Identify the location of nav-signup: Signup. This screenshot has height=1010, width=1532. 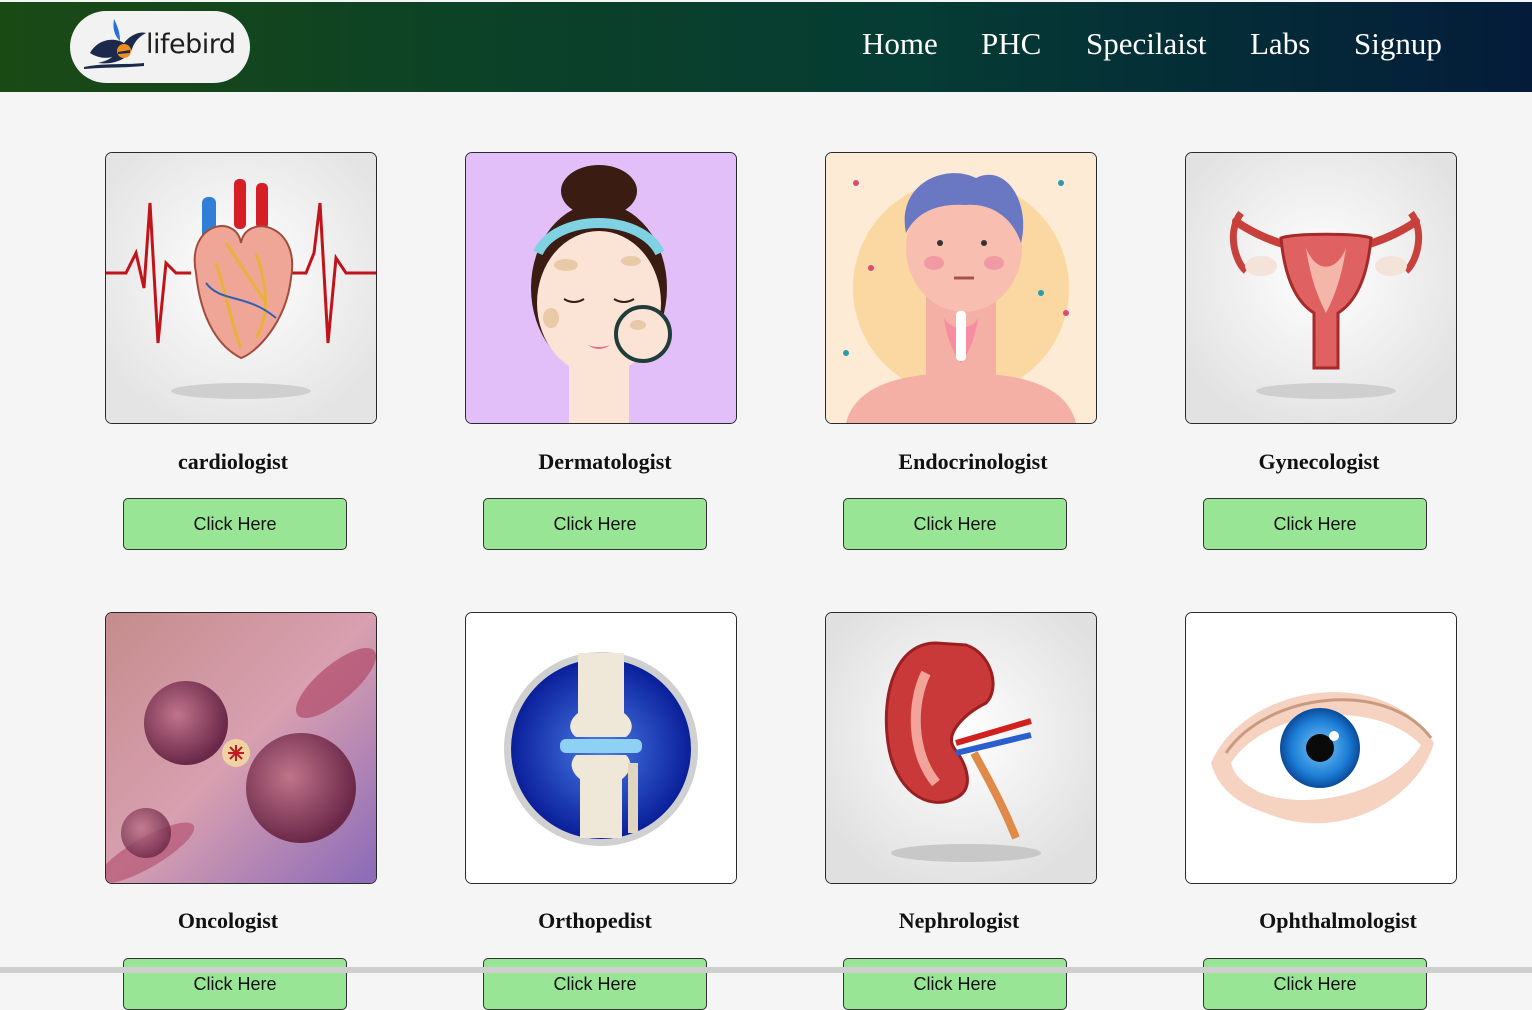
(1398, 44).